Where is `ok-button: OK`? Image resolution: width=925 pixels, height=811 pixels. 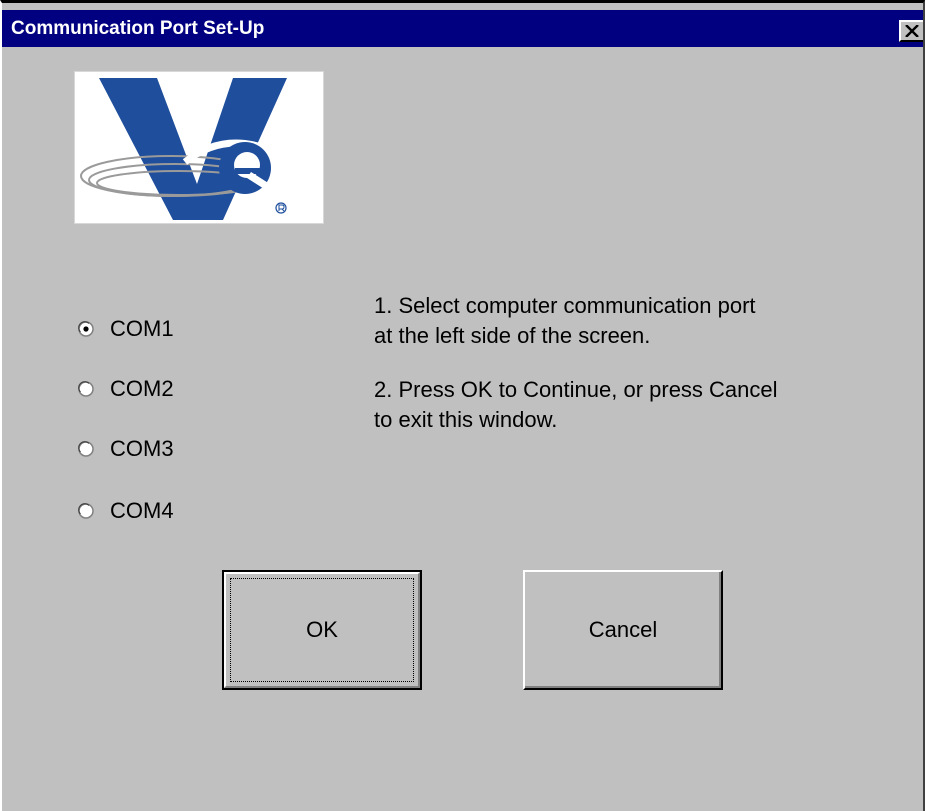 ok-button: OK is located at coordinates (322, 630).